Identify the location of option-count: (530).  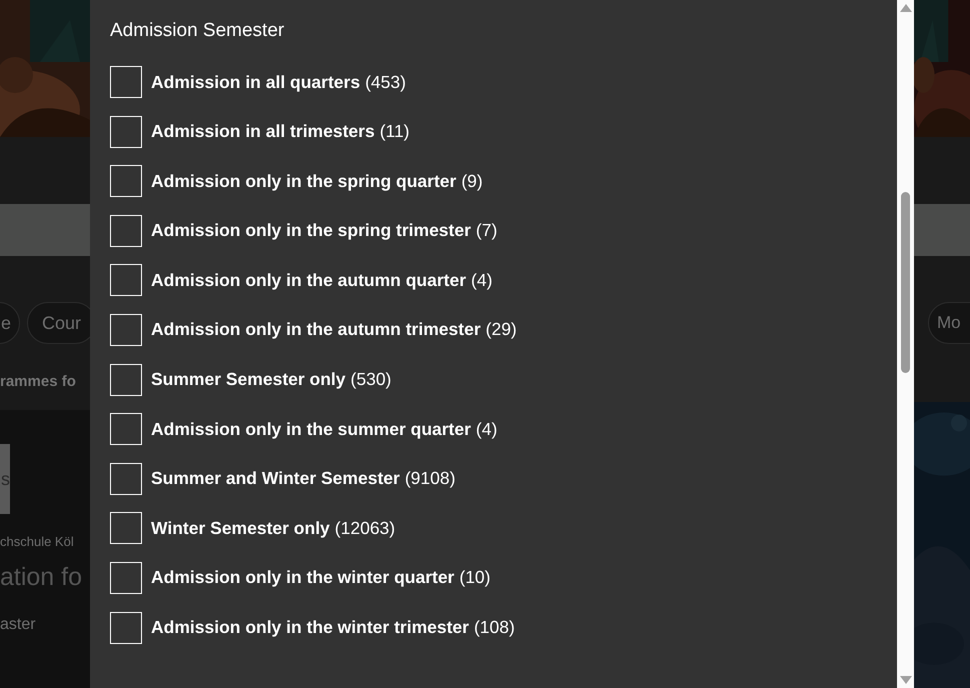
(371, 379).